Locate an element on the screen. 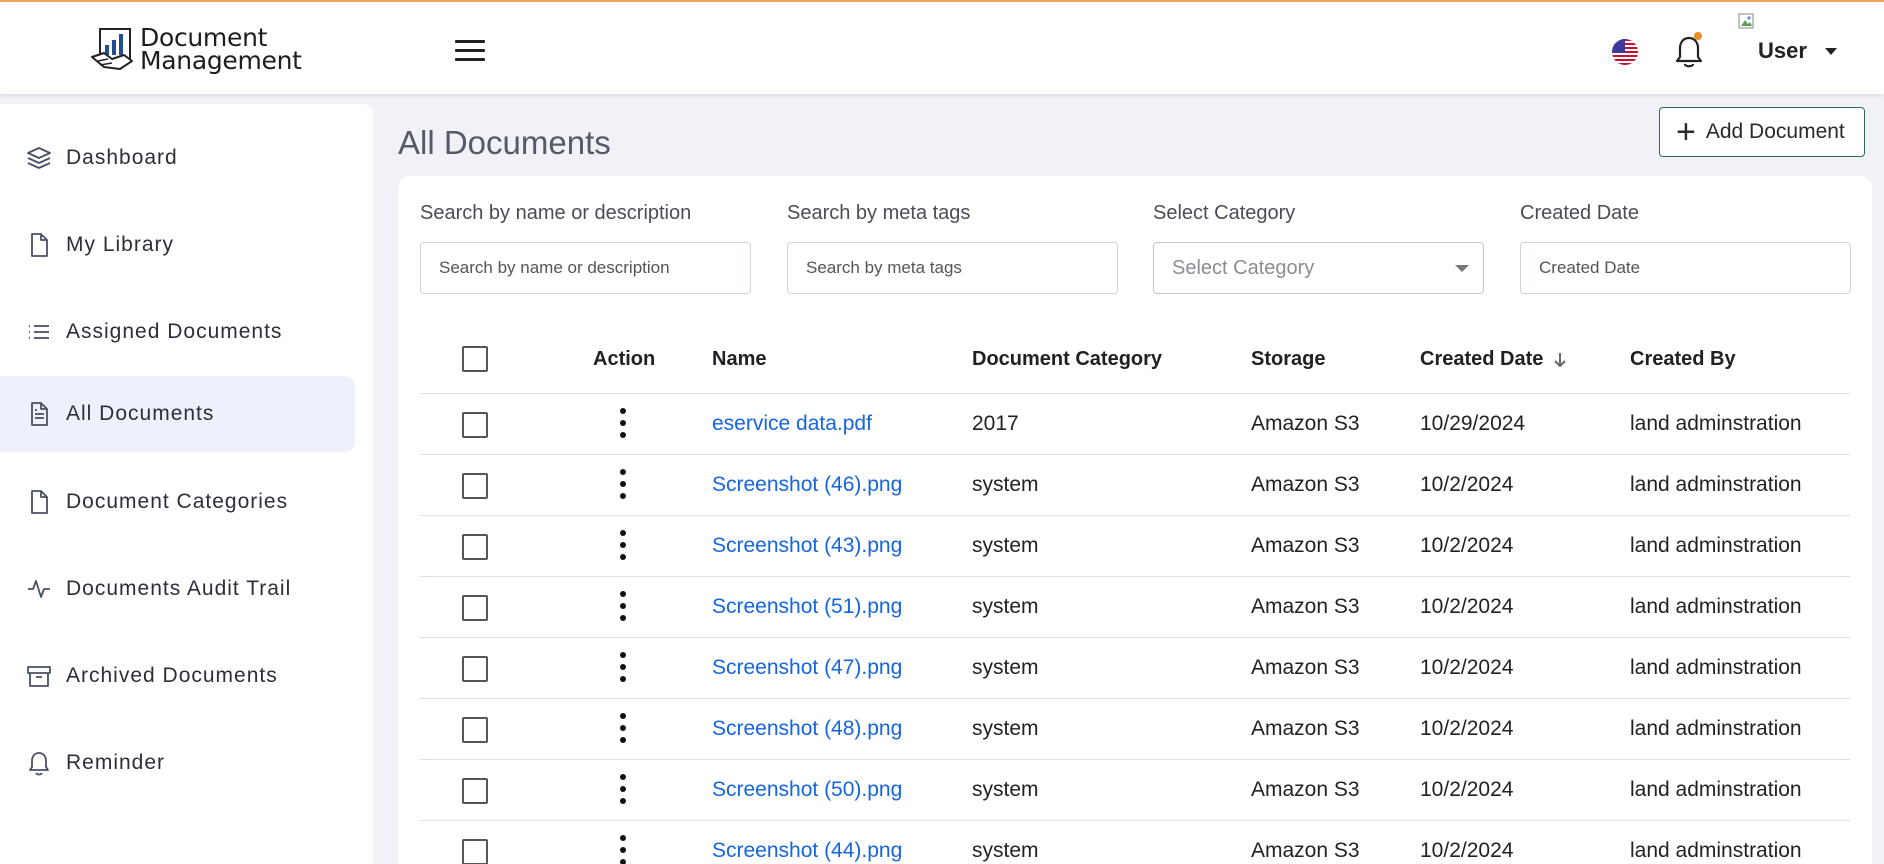 The image size is (1884, 864). user-menu: User is located at coordinates (1797, 51).